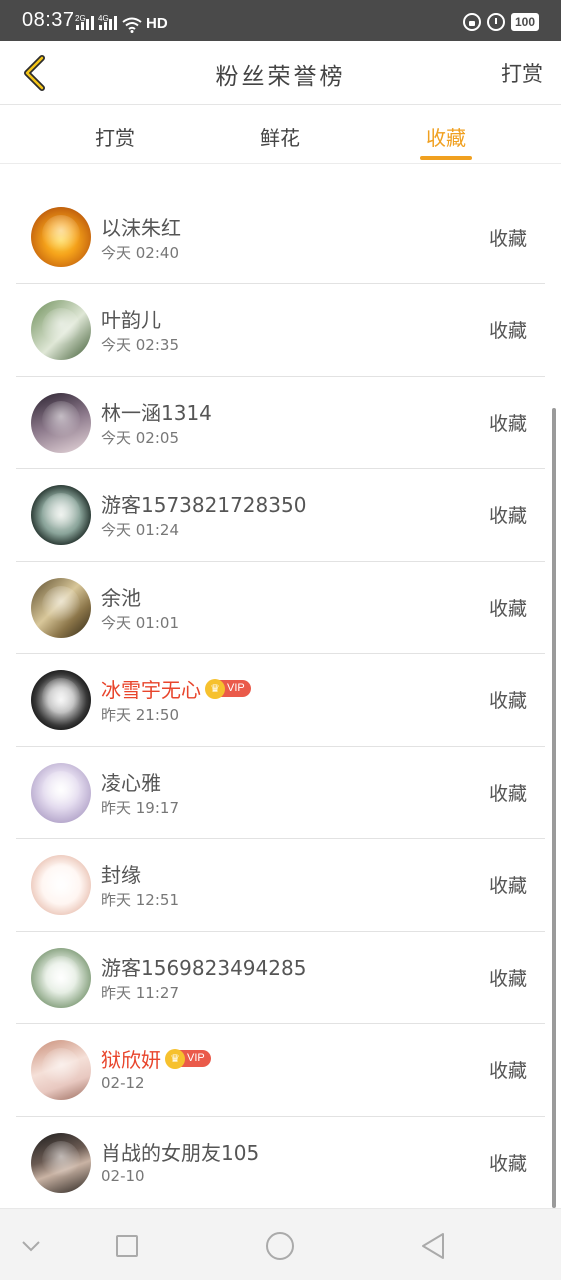 Image resolution: width=561 pixels, height=1280 pixels. What do you see at coordinates (446, 136) in the screenshot?
I see `tab-favorites: 收藏` at bounding box center [446, 136].